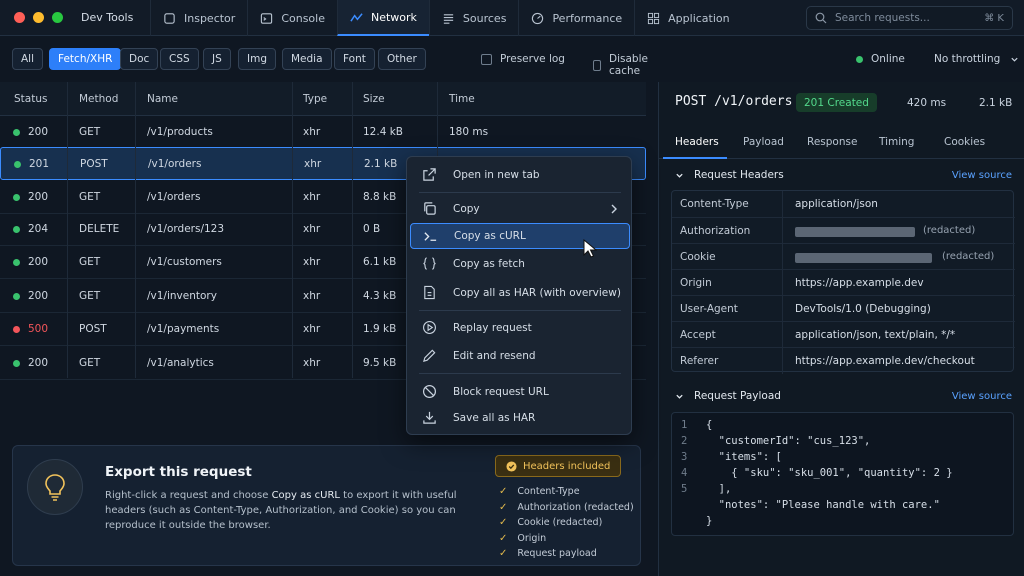 The width and height of the screenshot is (1024, 576). Describe the element at coordinates (382, 18) in the screenshot. I see `tab-network: Network` at that location.